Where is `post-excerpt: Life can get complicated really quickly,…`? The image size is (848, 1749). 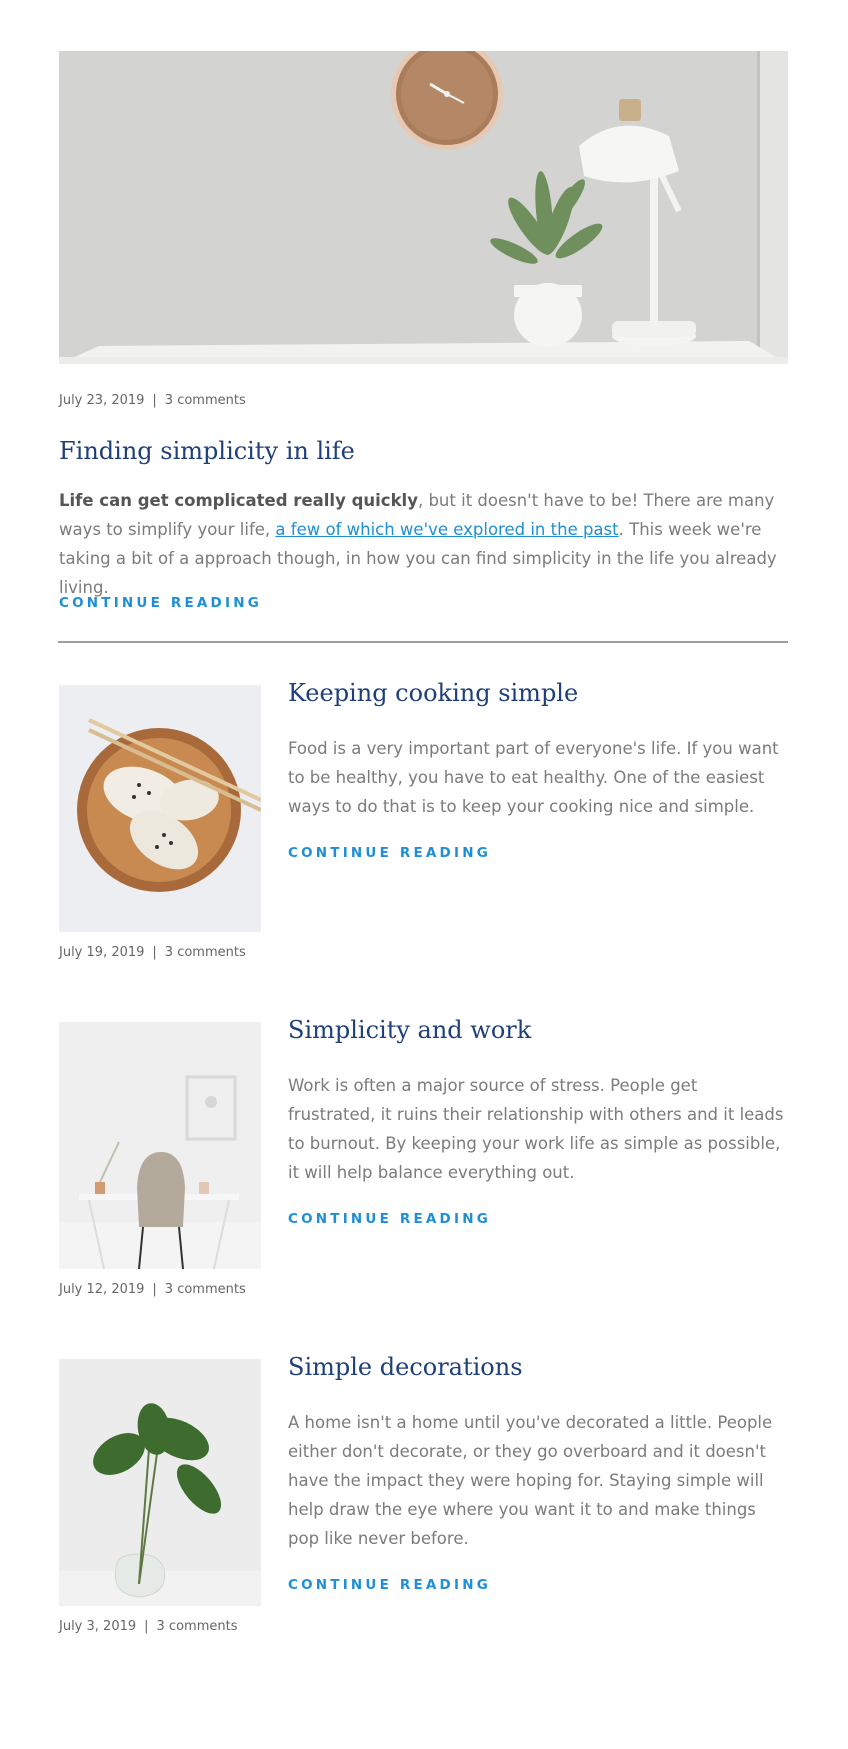
post-excerpt: Life can get complicated really quickly,… is located at coordinates (424, 544).